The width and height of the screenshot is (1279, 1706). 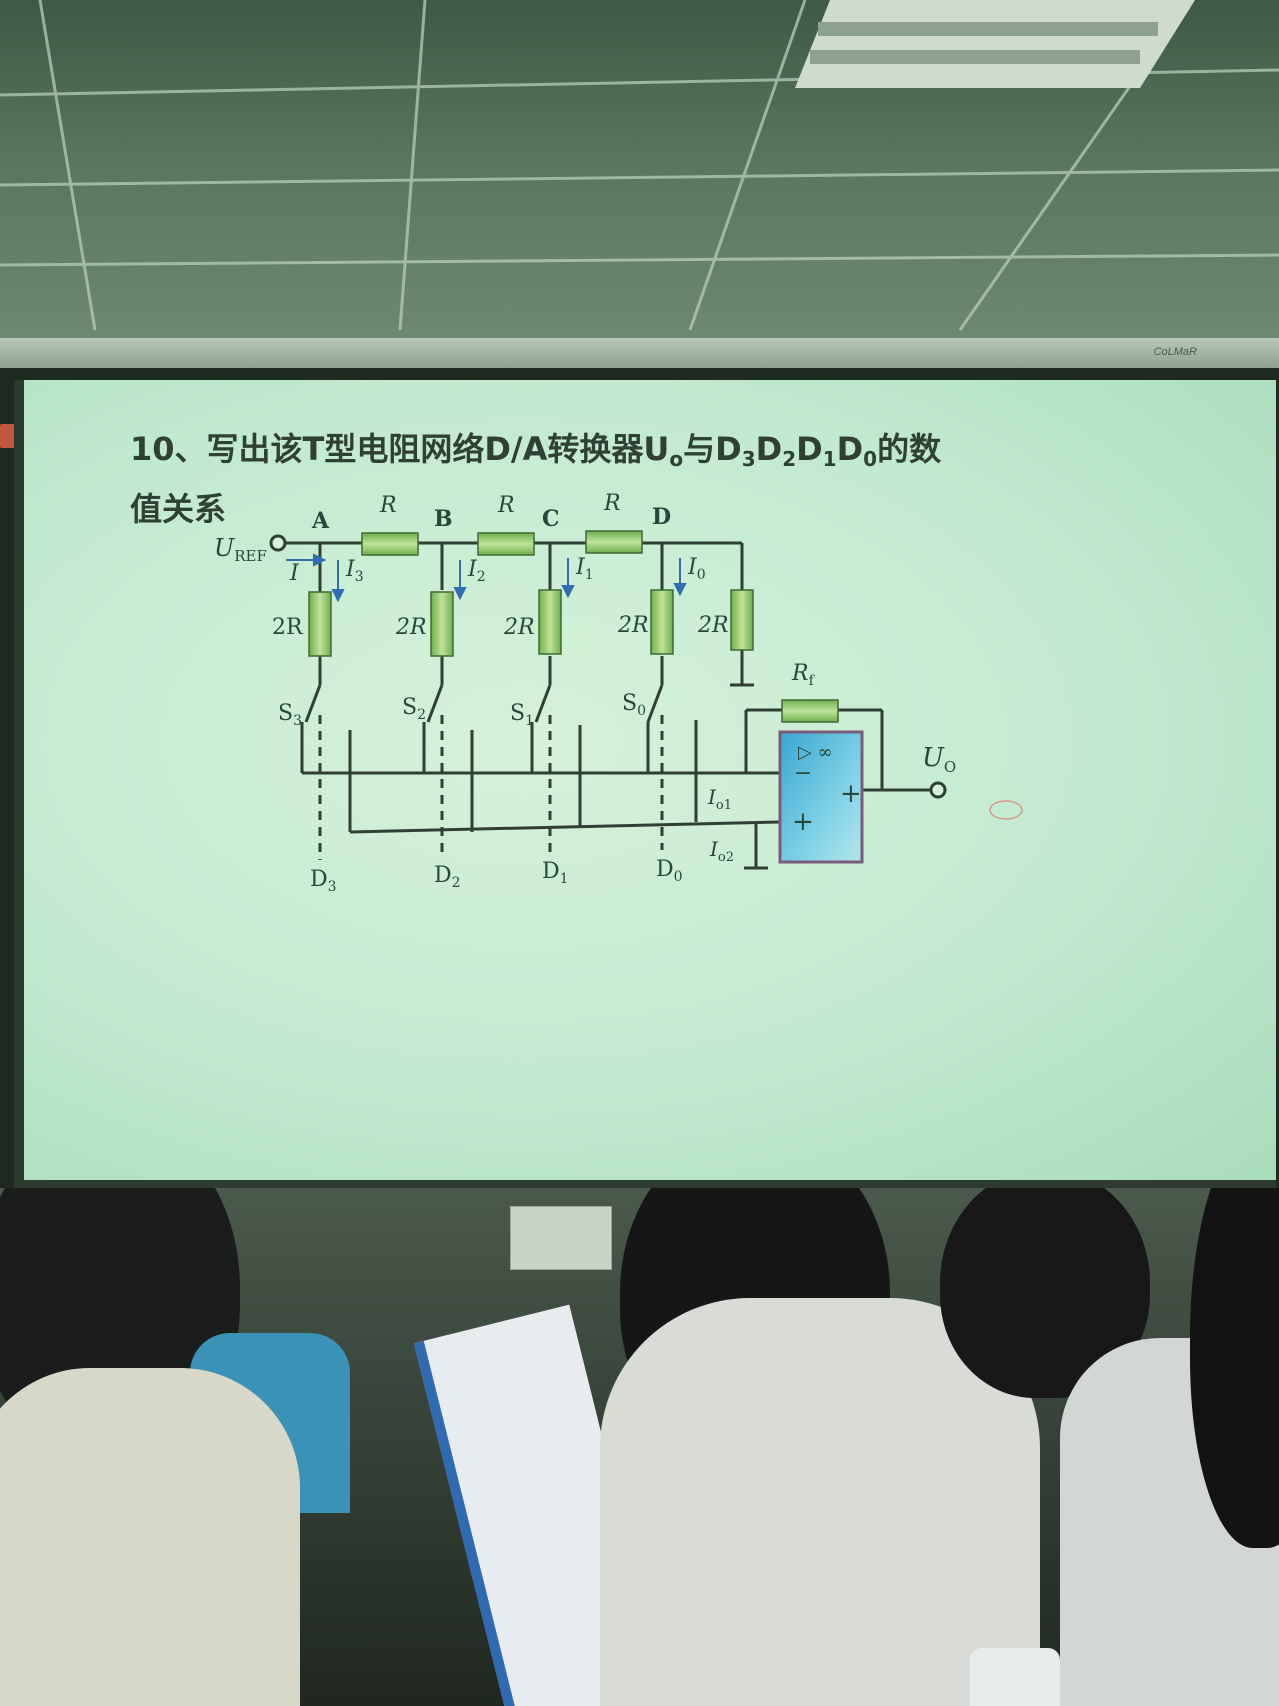 I want to click on input-terminal, so click(x=278, y=543).